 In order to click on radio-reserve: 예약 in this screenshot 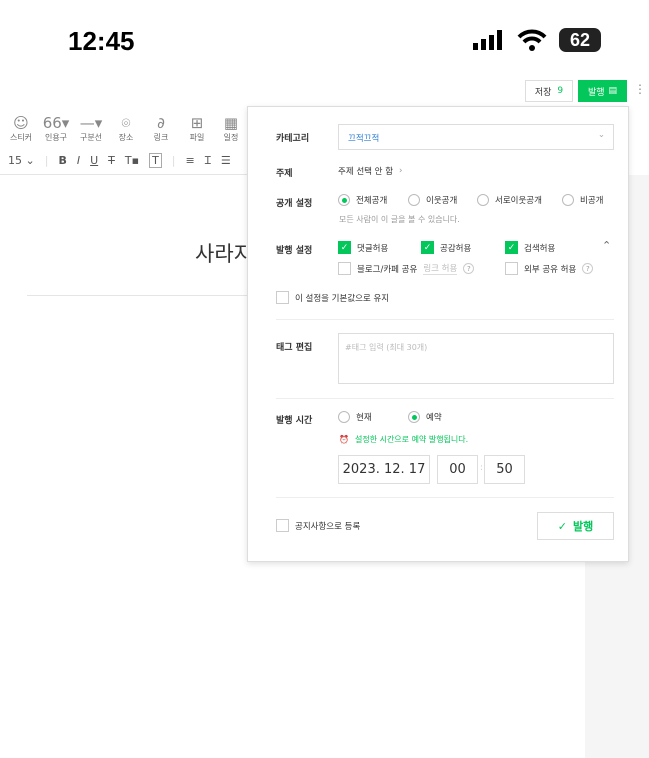, I will do `click(425, 417)`.